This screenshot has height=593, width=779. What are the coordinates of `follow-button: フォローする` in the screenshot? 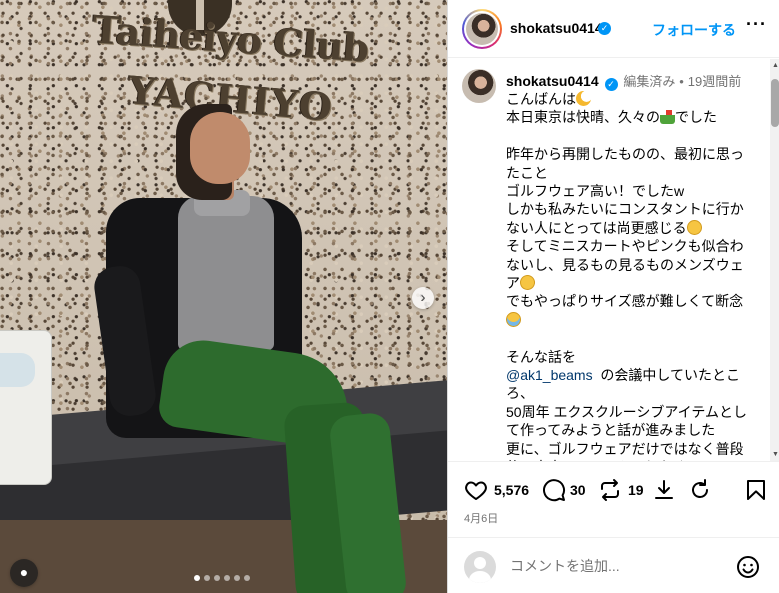 It's located at (694, 30).